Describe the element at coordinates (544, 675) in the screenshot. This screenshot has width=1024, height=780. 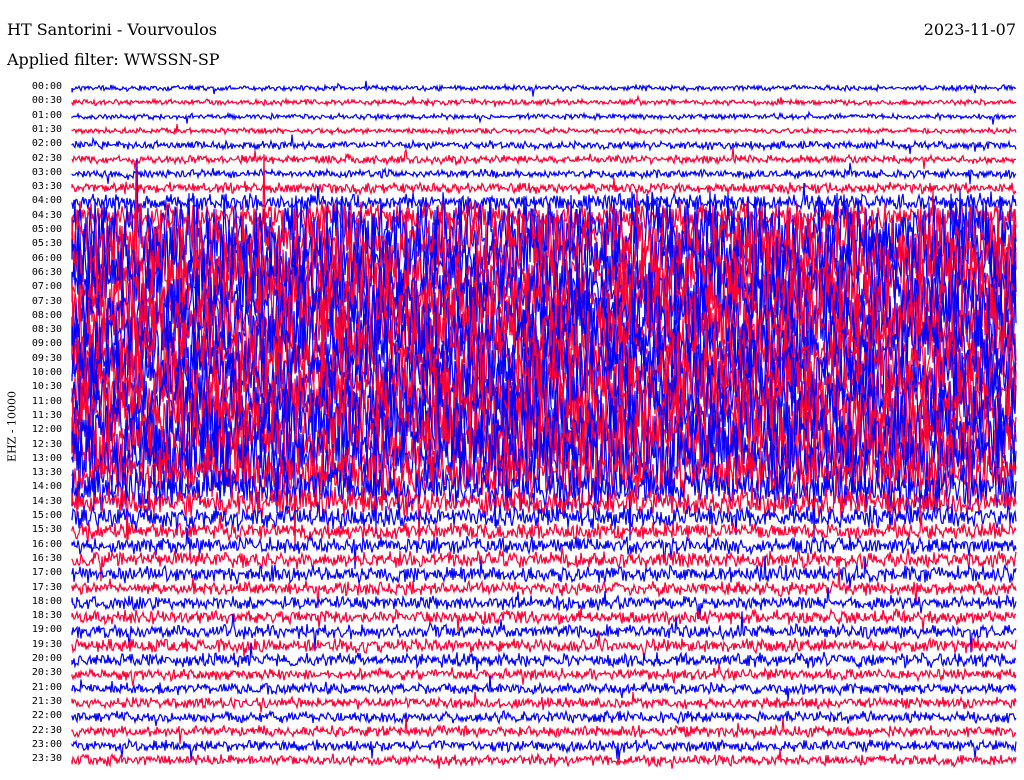
I see `trace-2030` at that location.